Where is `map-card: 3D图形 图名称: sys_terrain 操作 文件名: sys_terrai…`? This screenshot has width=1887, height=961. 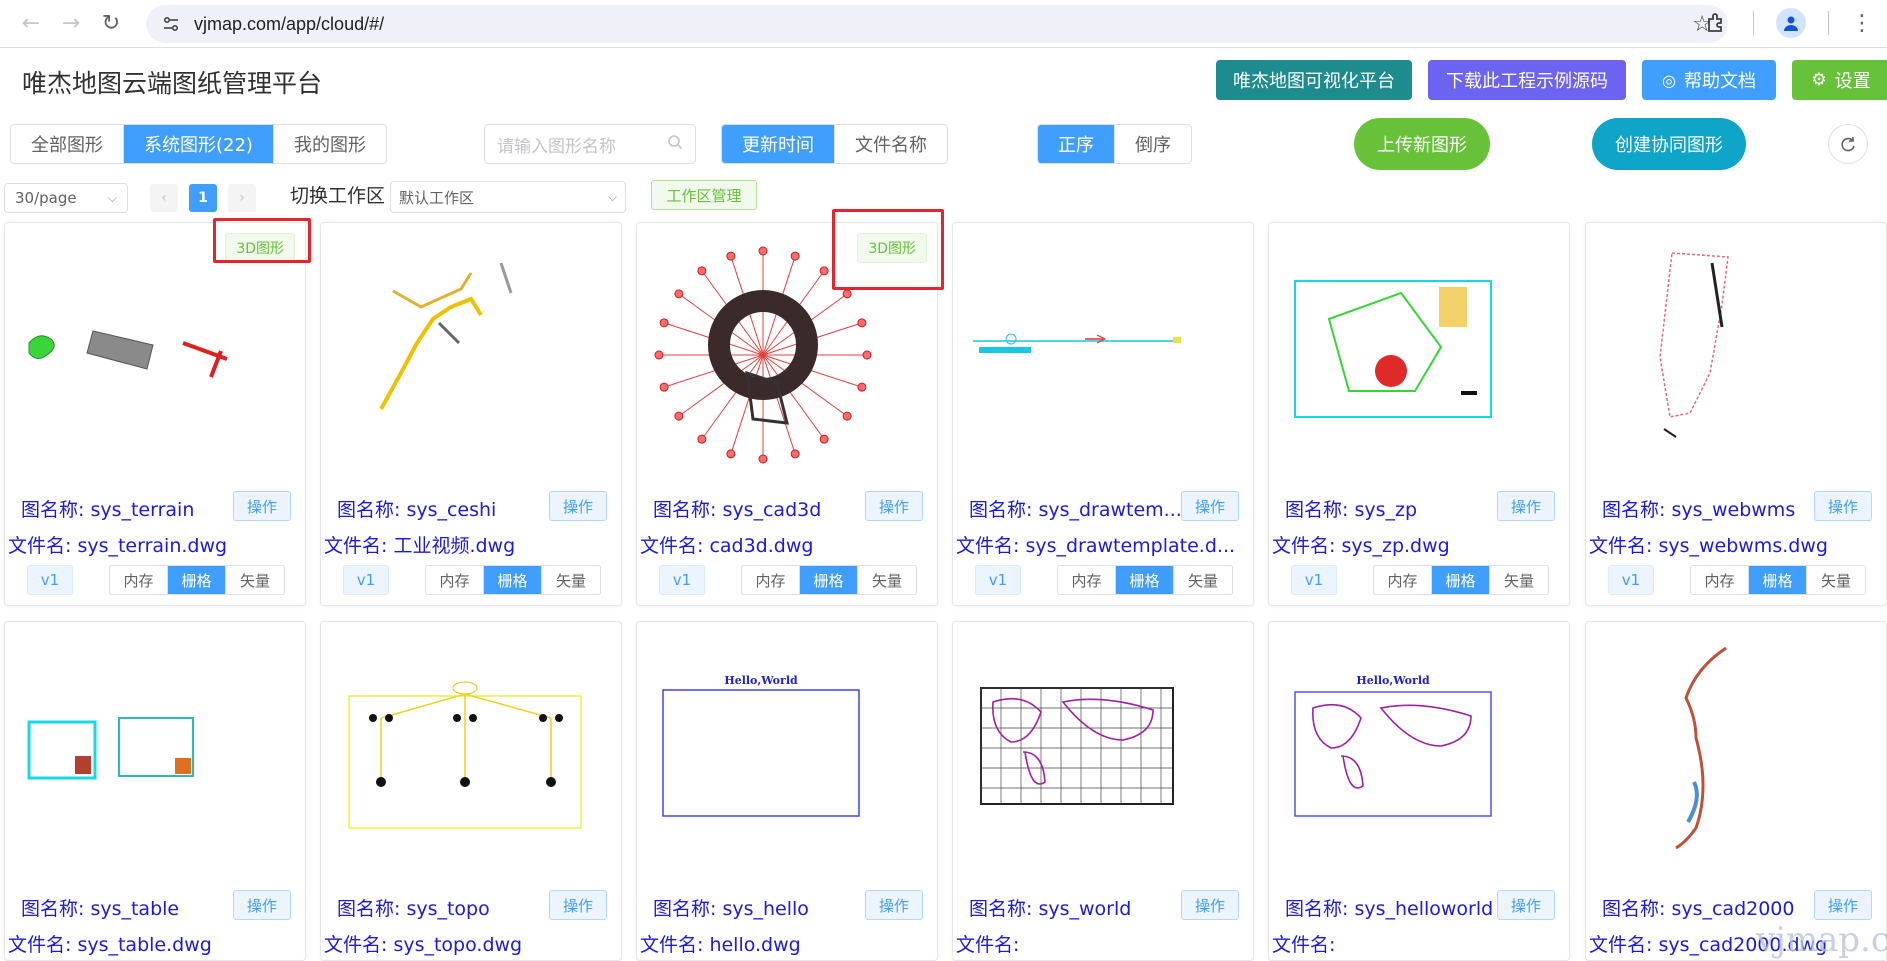 map-card: 3D图形 图名称: sys_terrain 操作 文件名: sys_terrai… is located at coordinates (155, 414).